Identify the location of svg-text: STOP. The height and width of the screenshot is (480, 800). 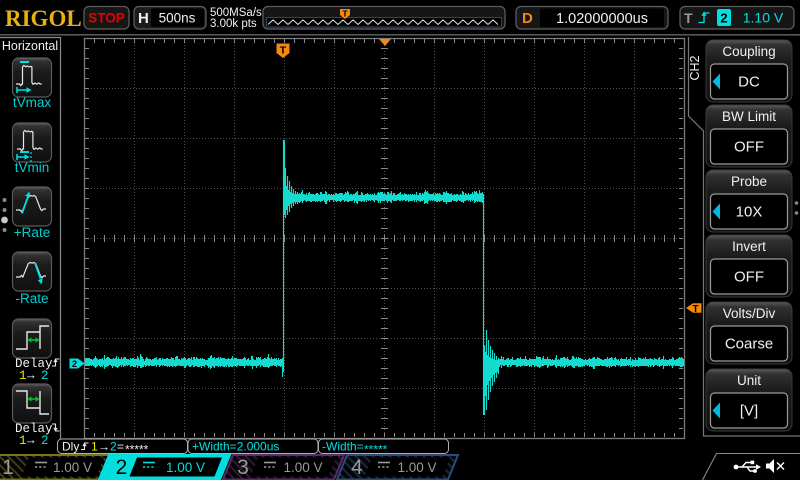
(106, 18).